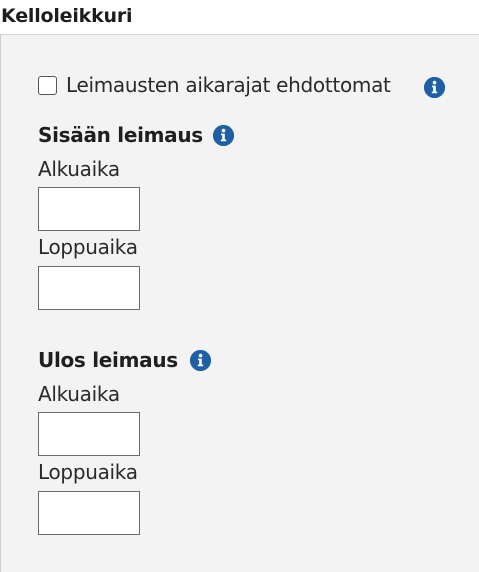 The width and height of the screenshot is (479, 572). Describe the element at coordinates (88, 472) in the screenshot. I see `out-end-label: Loppuaika` at that location.